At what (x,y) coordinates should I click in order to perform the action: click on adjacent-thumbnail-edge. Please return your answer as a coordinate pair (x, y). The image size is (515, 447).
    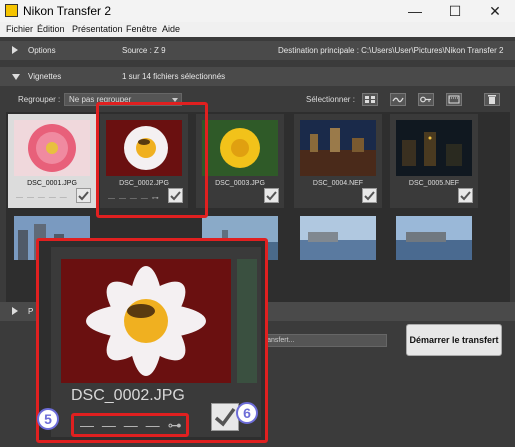
    Looking at the image, I should click on (247, 321).